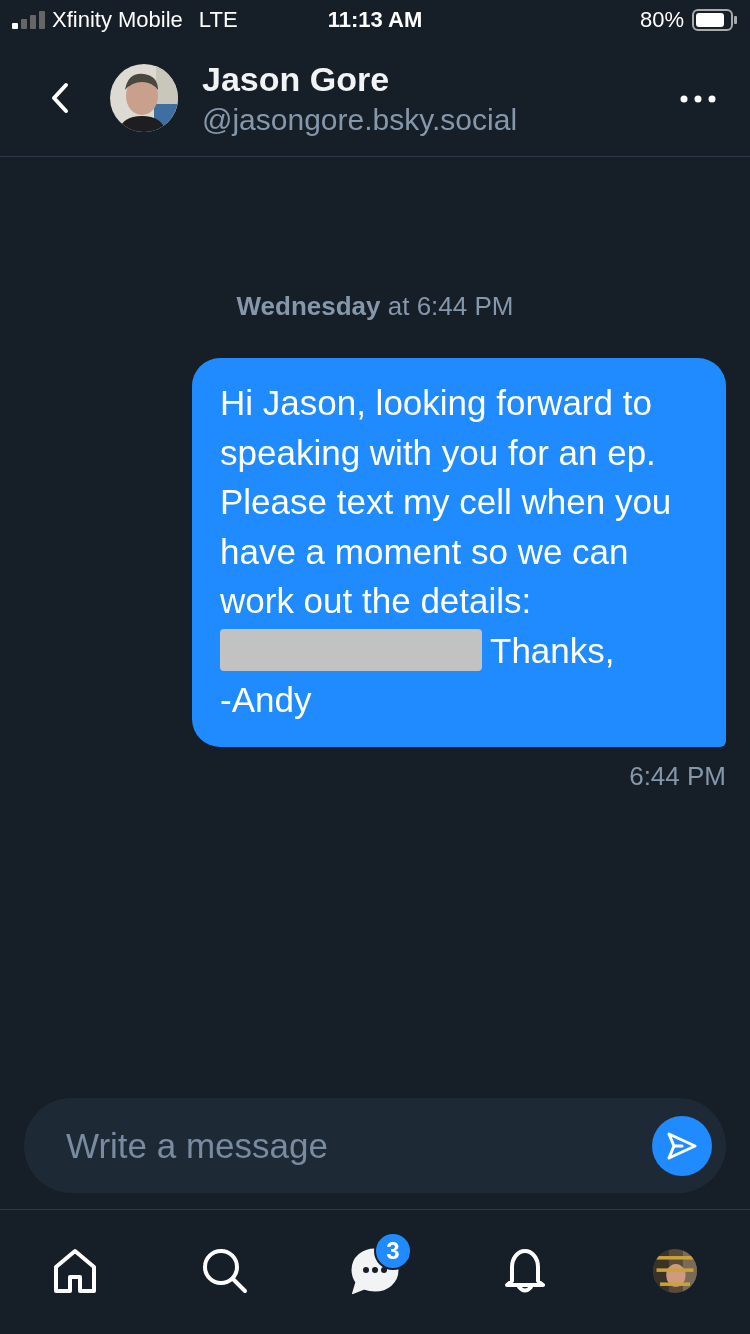  Describe the element at coordinates (75, 1271) in the screenshot. I see `home-icon` at that location.